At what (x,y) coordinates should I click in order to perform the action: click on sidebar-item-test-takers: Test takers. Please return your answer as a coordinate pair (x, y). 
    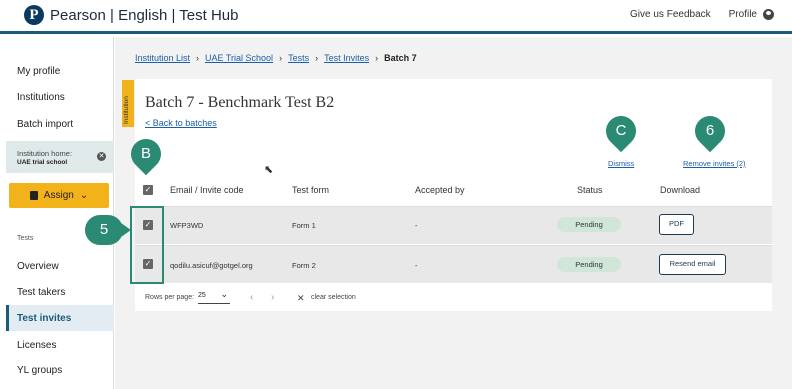
    Looking at the image, I should click on (41, 292).